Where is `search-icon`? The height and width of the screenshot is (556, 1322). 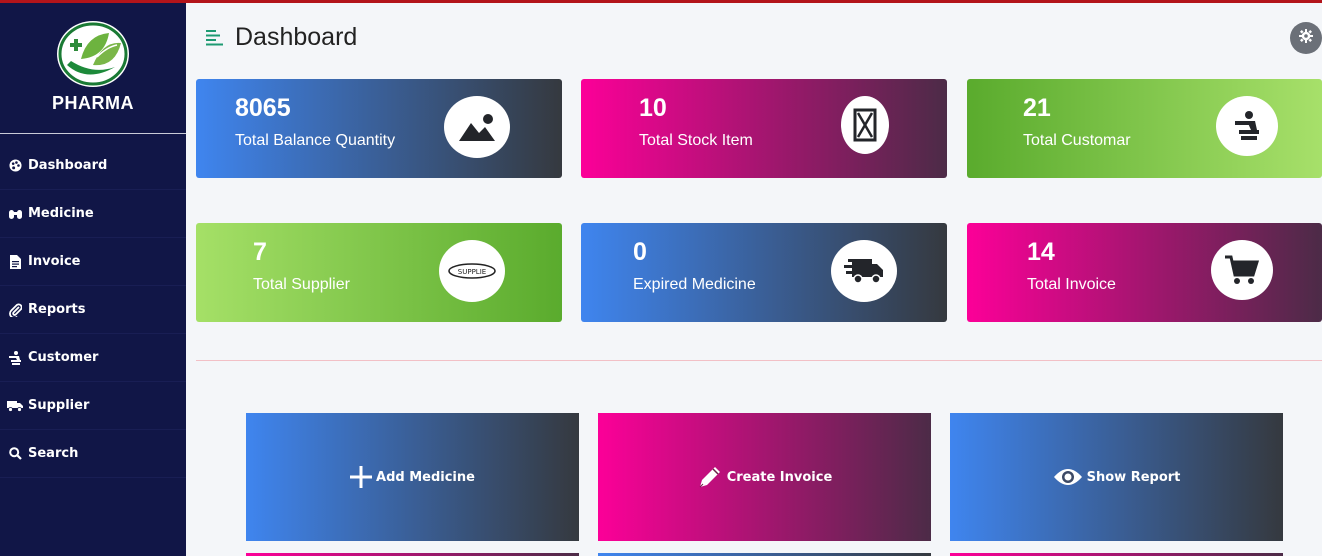 search-icon is located at coordinates (15, 454).